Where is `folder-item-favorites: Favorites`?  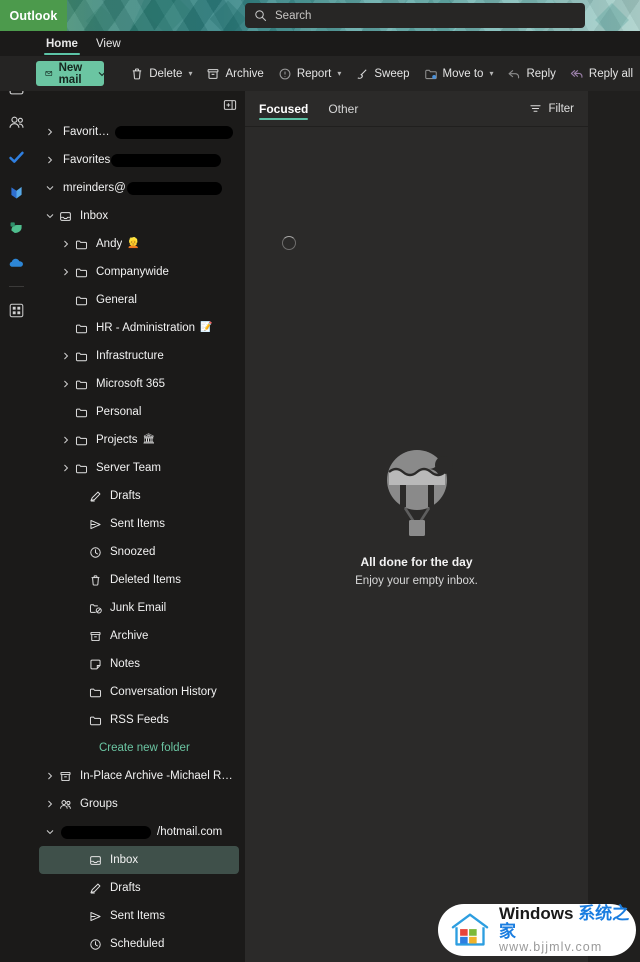
folder-item-favorites: Favorites is located at coordinates (139, 160).